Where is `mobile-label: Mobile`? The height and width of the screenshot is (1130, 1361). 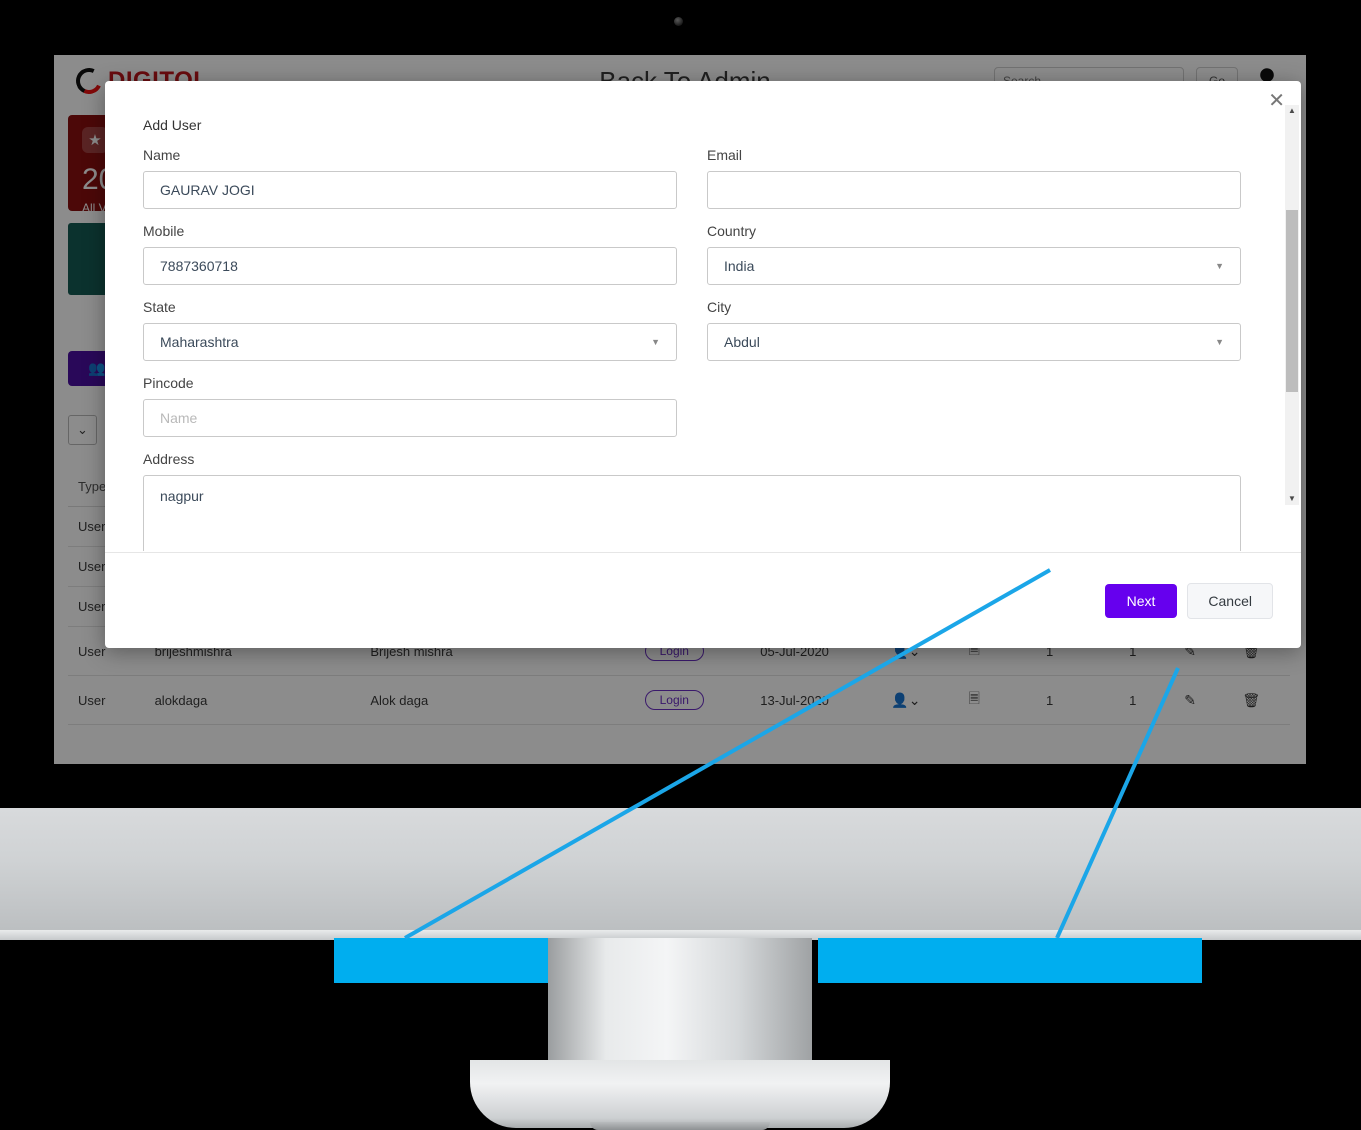 mobile-label: Mobile is located at coordinates (164, 231).